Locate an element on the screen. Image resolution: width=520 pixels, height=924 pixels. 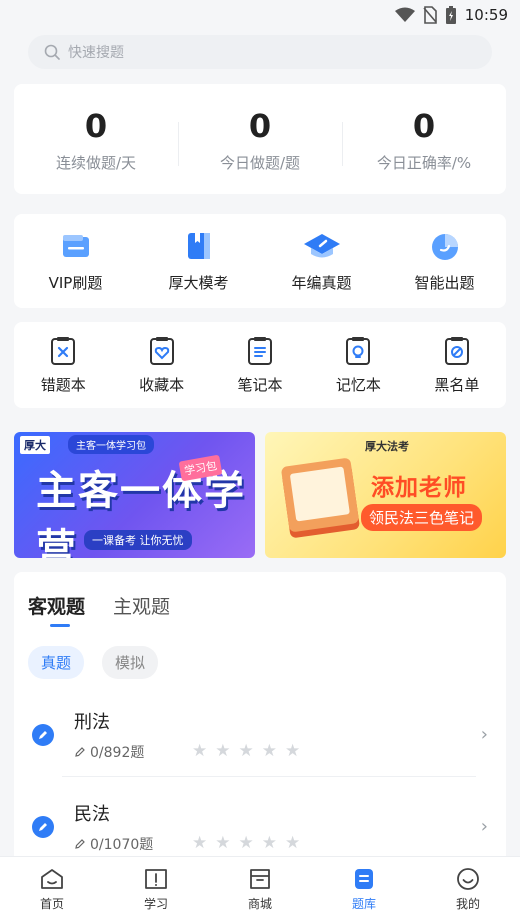
feature-label: 智能出题 is located at coordinates (444, 283).